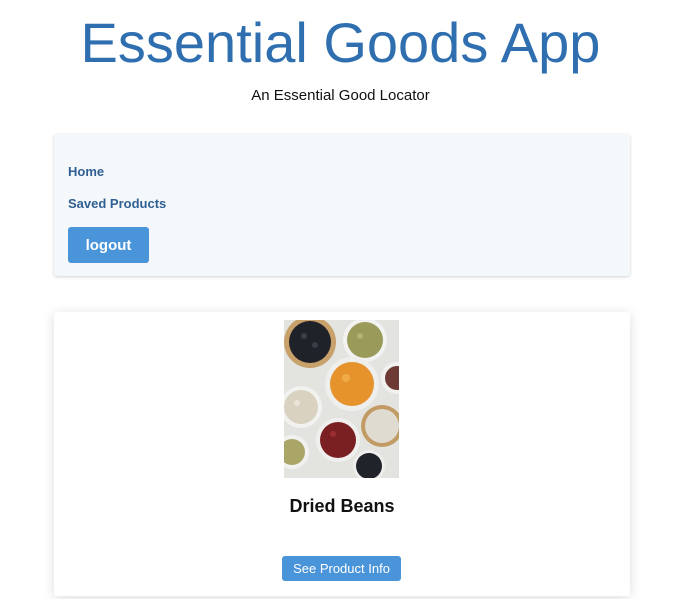 This screenshot has height=599, width=681. I want to click on product-image, so click(341, 399).